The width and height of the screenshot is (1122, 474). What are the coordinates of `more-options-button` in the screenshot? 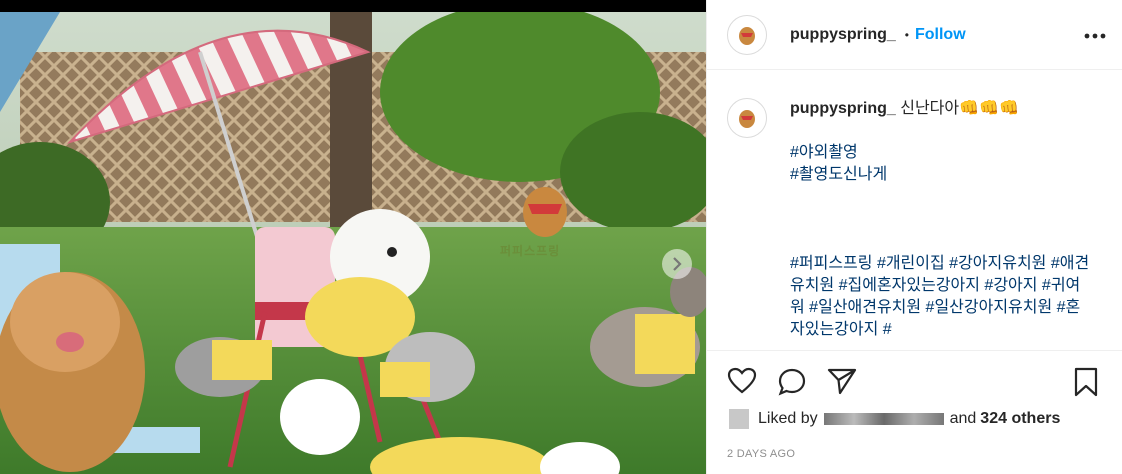 It's located at (1095, 35).